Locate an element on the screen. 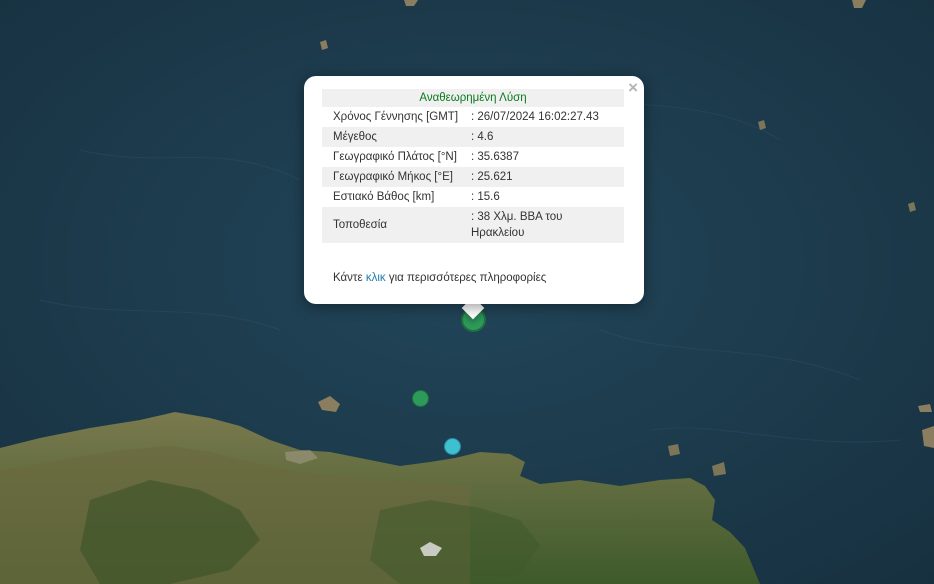 The width and height of the screenshot is (934, 584). depth-value: : 15.6 is located at coordinates (485, 197).